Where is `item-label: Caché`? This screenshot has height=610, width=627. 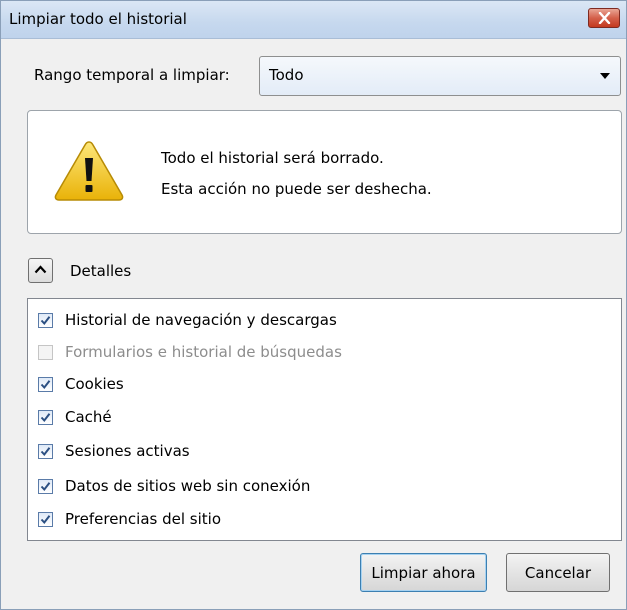 item-label: Caché is located at coordinates (88, 417).